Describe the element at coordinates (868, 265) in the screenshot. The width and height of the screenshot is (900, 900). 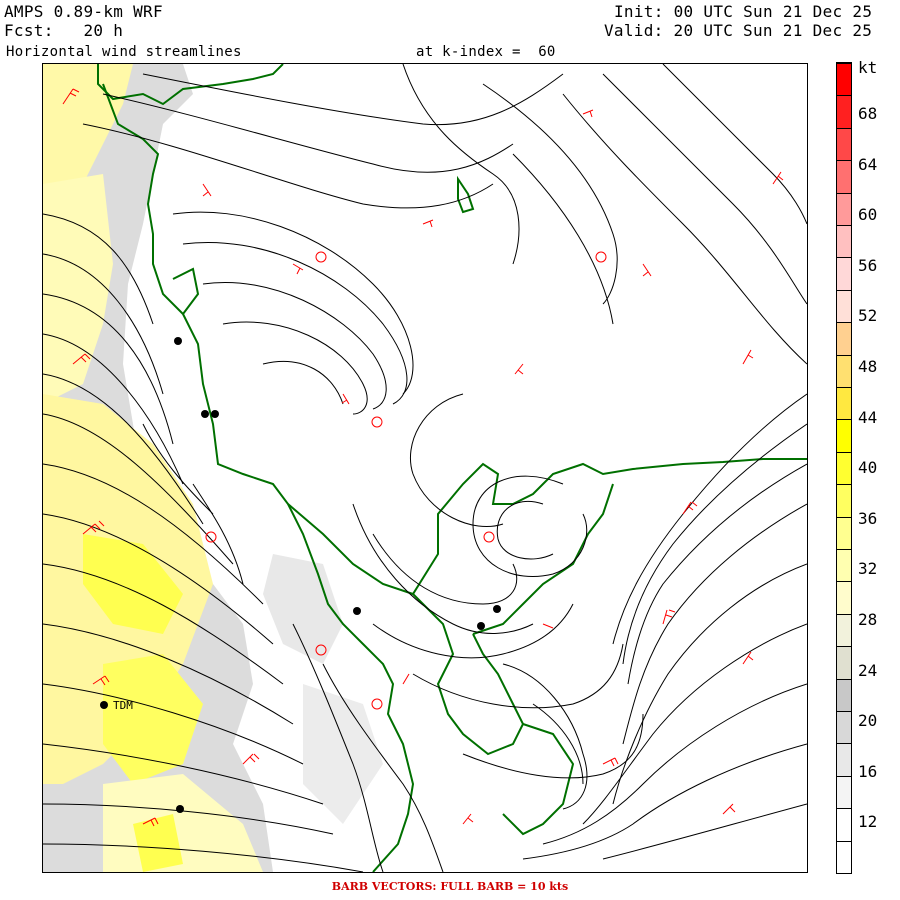
I see `colorbar-tick-label: 56` at that location.